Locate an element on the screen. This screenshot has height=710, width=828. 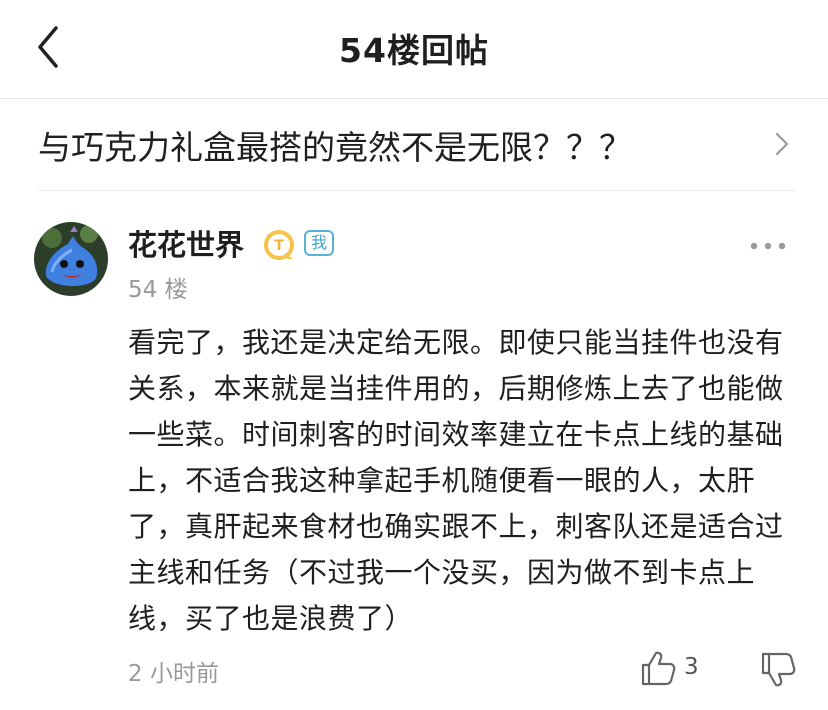
thread-title: 与巧克力礼盒最搭的竟然不是无限？？？ is located at coordinates (335, 147).